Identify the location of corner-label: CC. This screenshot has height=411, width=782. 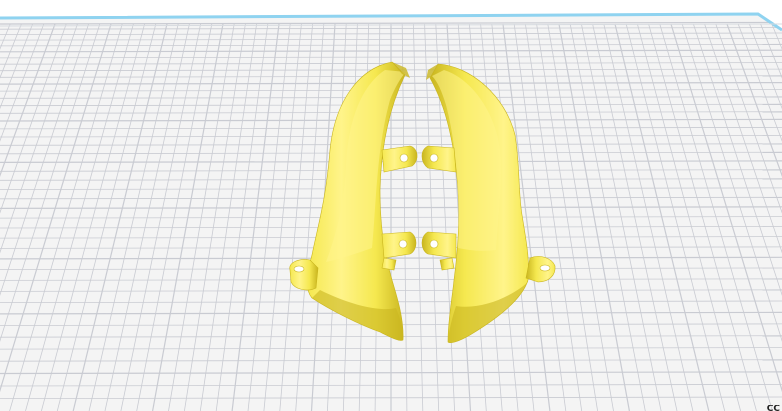
(773, 408).